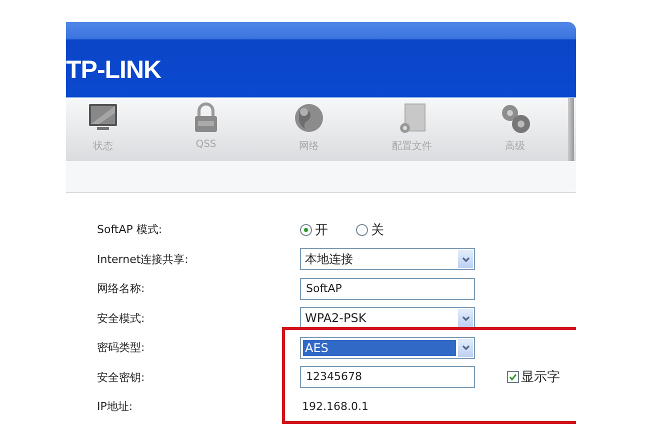 The height and width of the screenshot is (445, 647). Describe the element at coordinates (387, 289) in the screenshot. I see `input-field: SoftAP` at that location.